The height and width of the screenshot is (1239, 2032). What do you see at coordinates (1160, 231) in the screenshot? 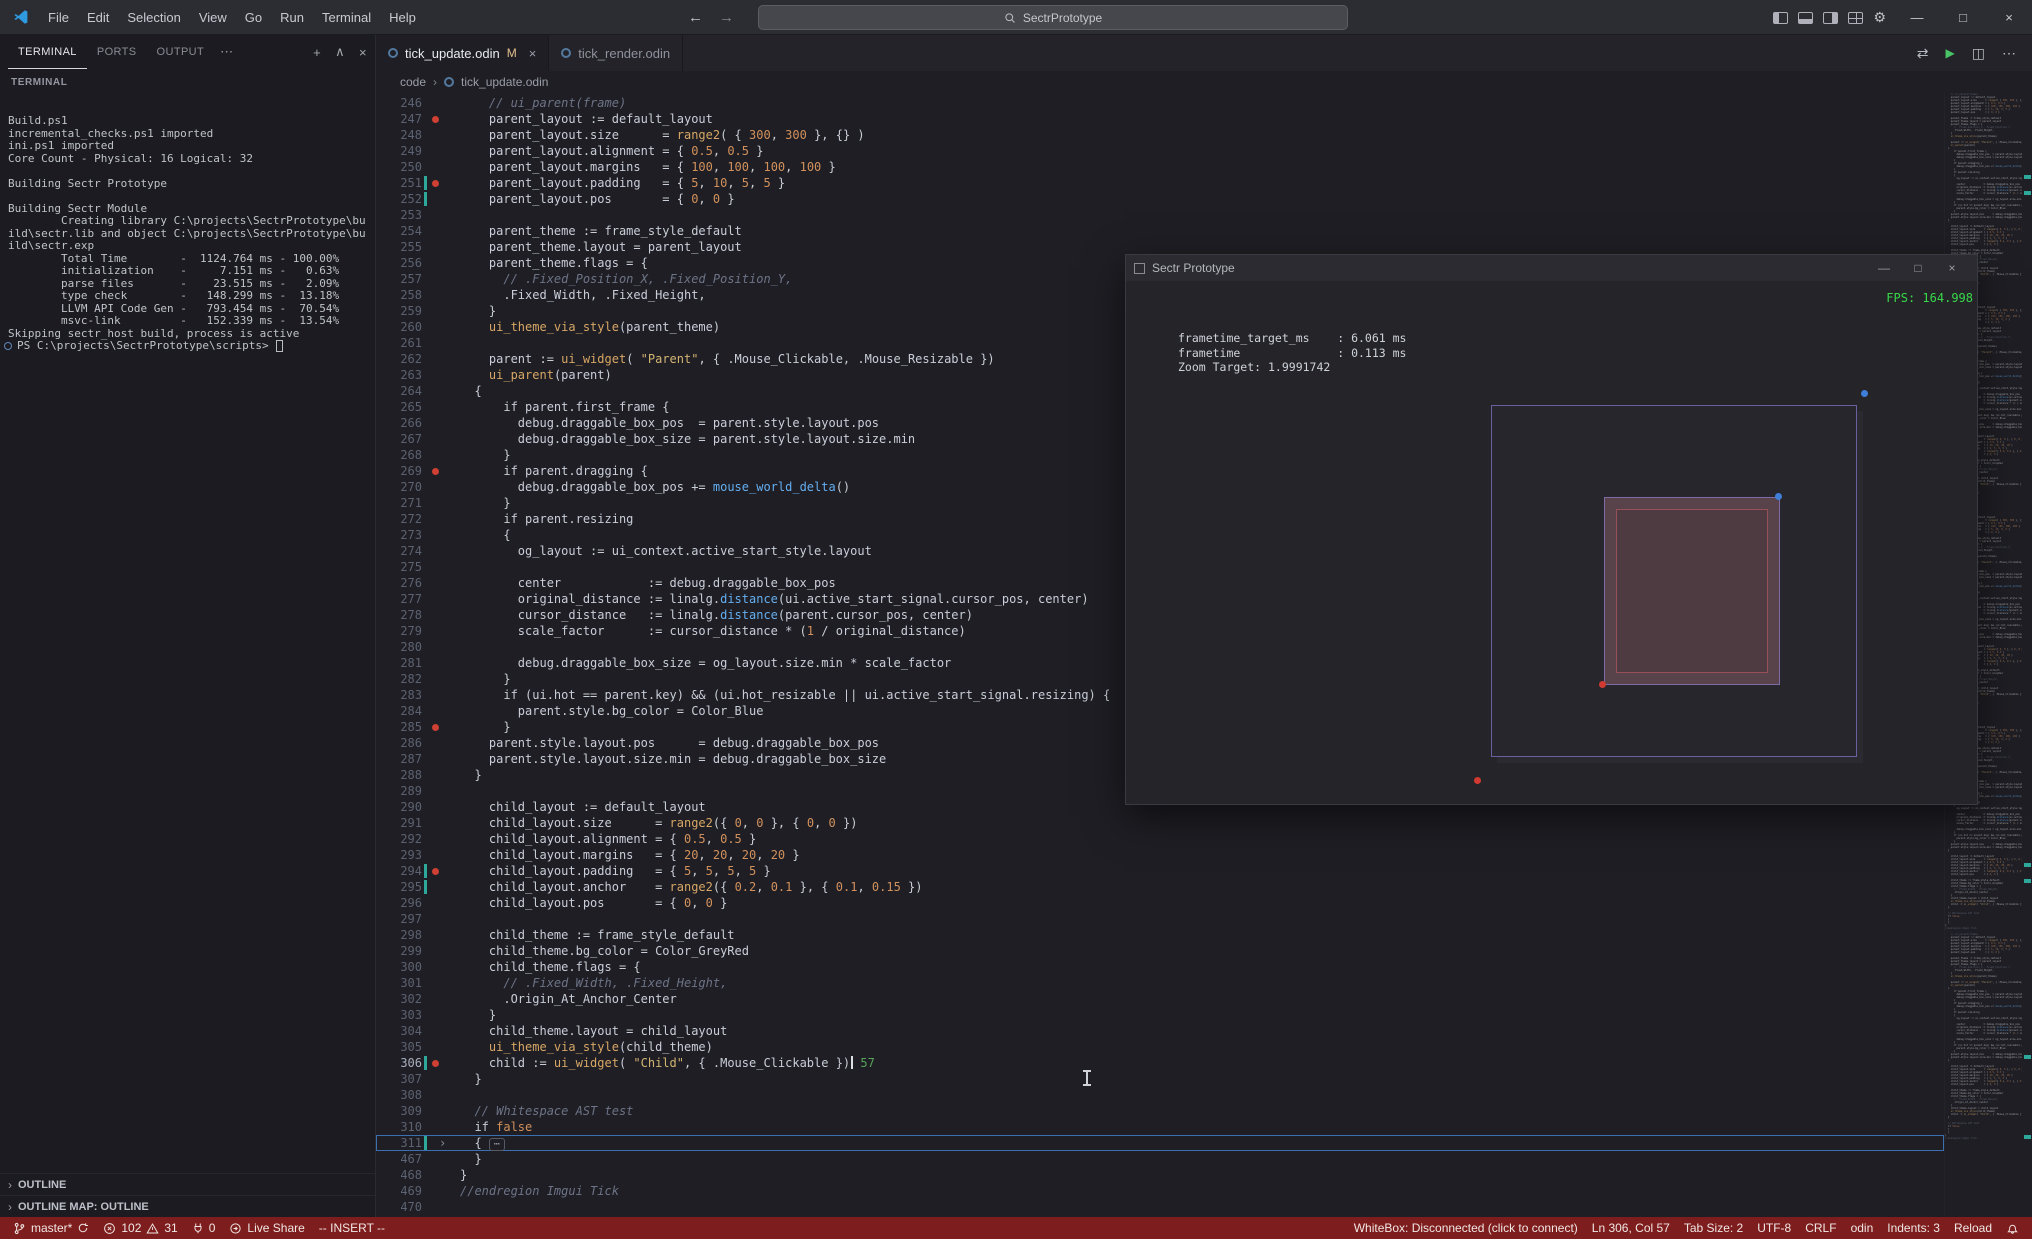
I see `code-line: 254 parent_theme := frame_style_default` at bounding box center [1160, 231].